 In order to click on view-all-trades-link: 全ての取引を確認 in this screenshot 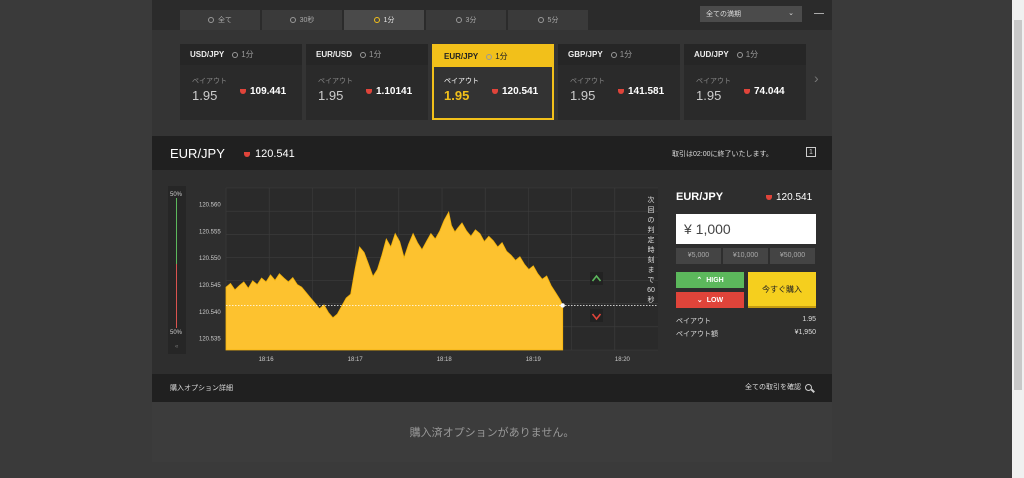, I will do `click(778, 387)`.